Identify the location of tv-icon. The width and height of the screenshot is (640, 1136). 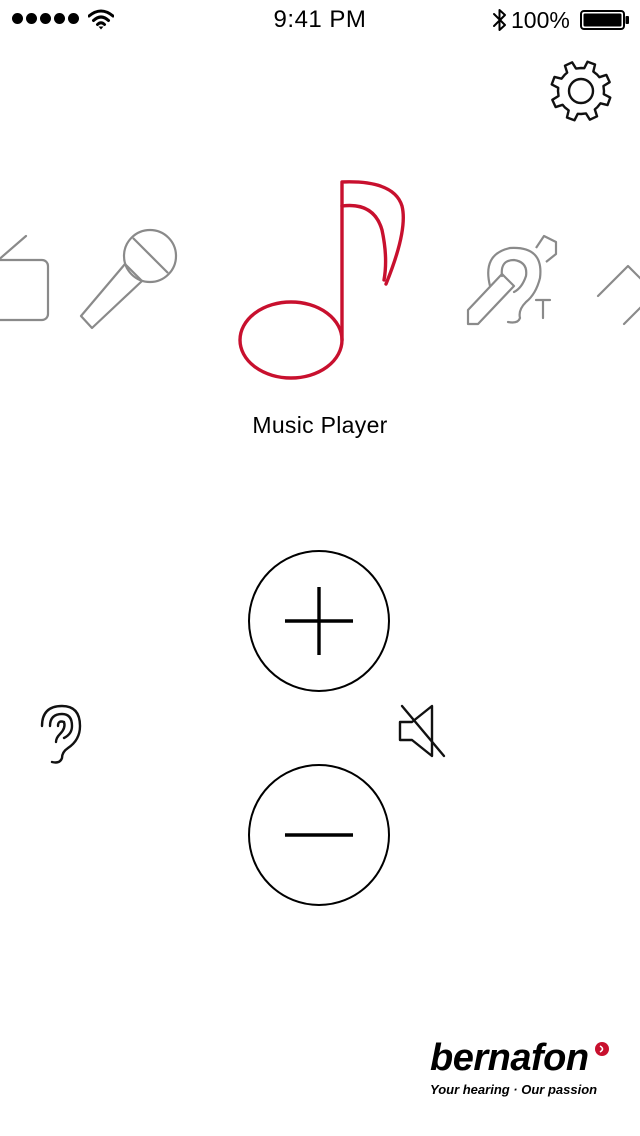
(617, 295).